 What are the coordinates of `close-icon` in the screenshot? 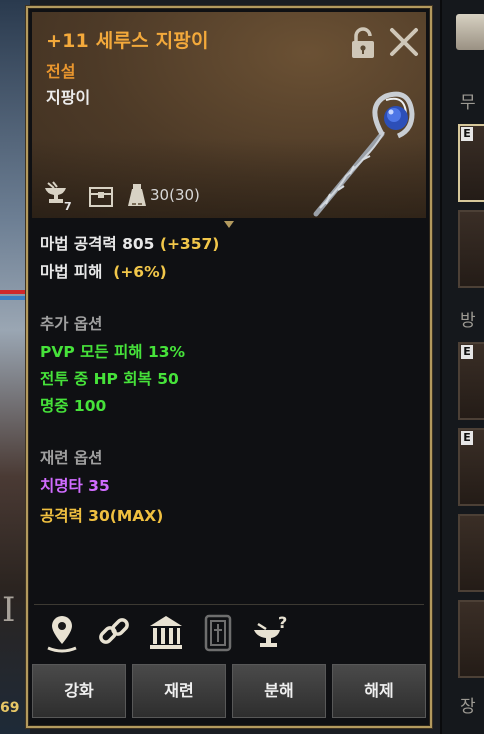 It's located at (404, 42).